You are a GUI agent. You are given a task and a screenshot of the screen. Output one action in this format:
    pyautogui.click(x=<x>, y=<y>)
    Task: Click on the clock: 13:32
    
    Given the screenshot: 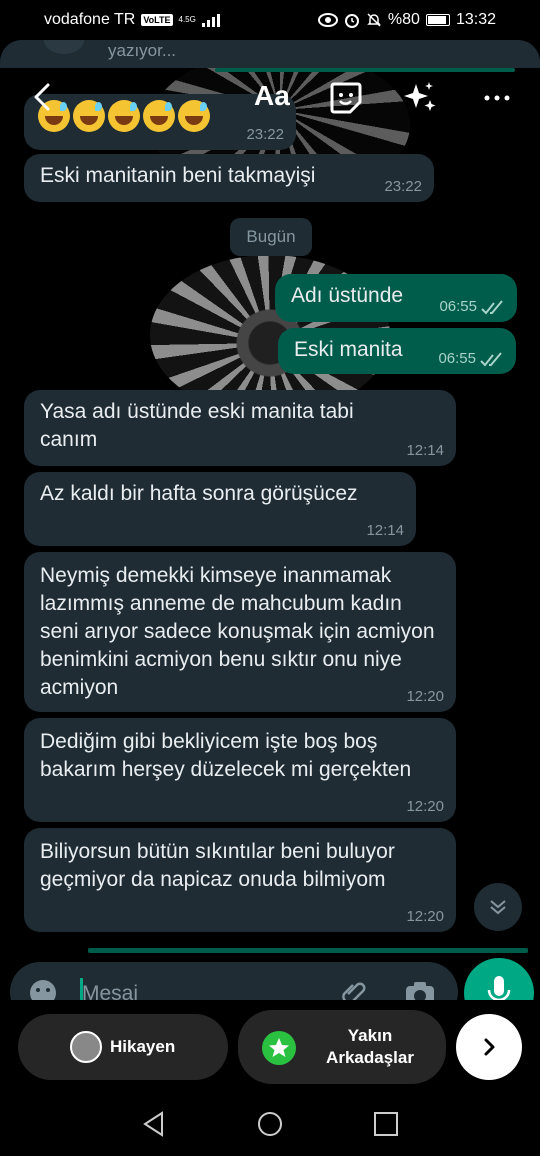 What is the action you would take?
    pyautogui.click(x=475, y=19)
    